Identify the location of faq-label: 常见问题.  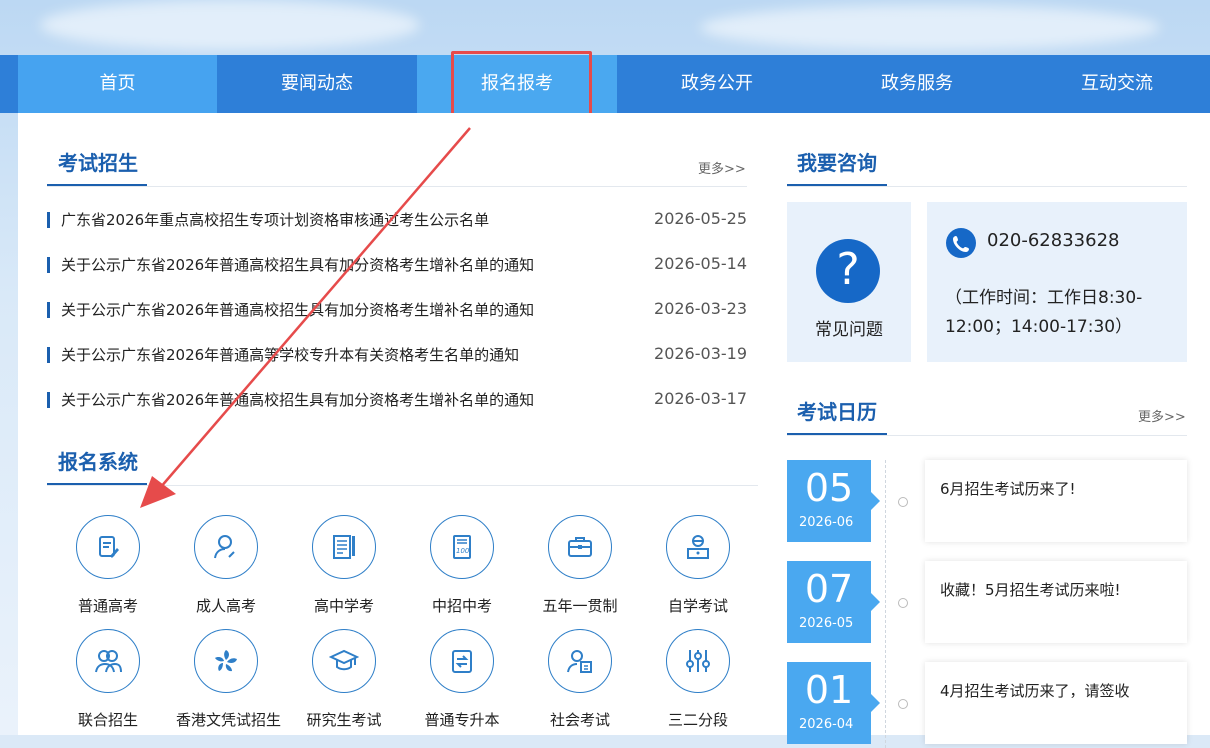
(849, 327).